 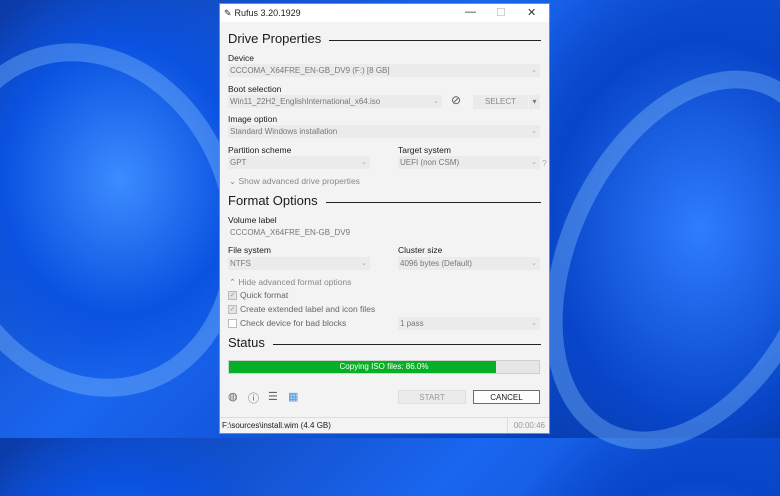 I want to click on minimize-button: —, so click(x=470, y=12).